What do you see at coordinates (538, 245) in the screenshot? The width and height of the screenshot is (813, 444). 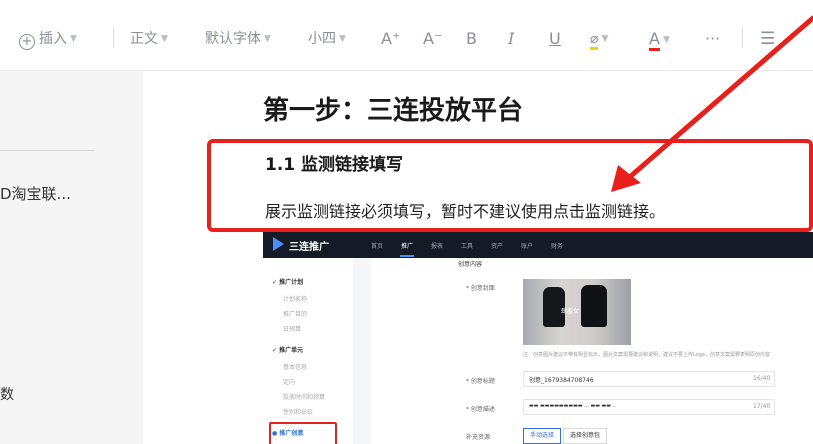 I see `screenshot-topbar: 三连推广 首页 推广 报表 工具 资产 账户 财务` at bounding box center [538, 245].